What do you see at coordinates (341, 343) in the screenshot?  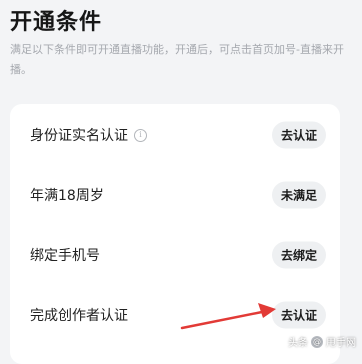 I see `watermark-name: 甩手网` at bounding box center [341, 343].